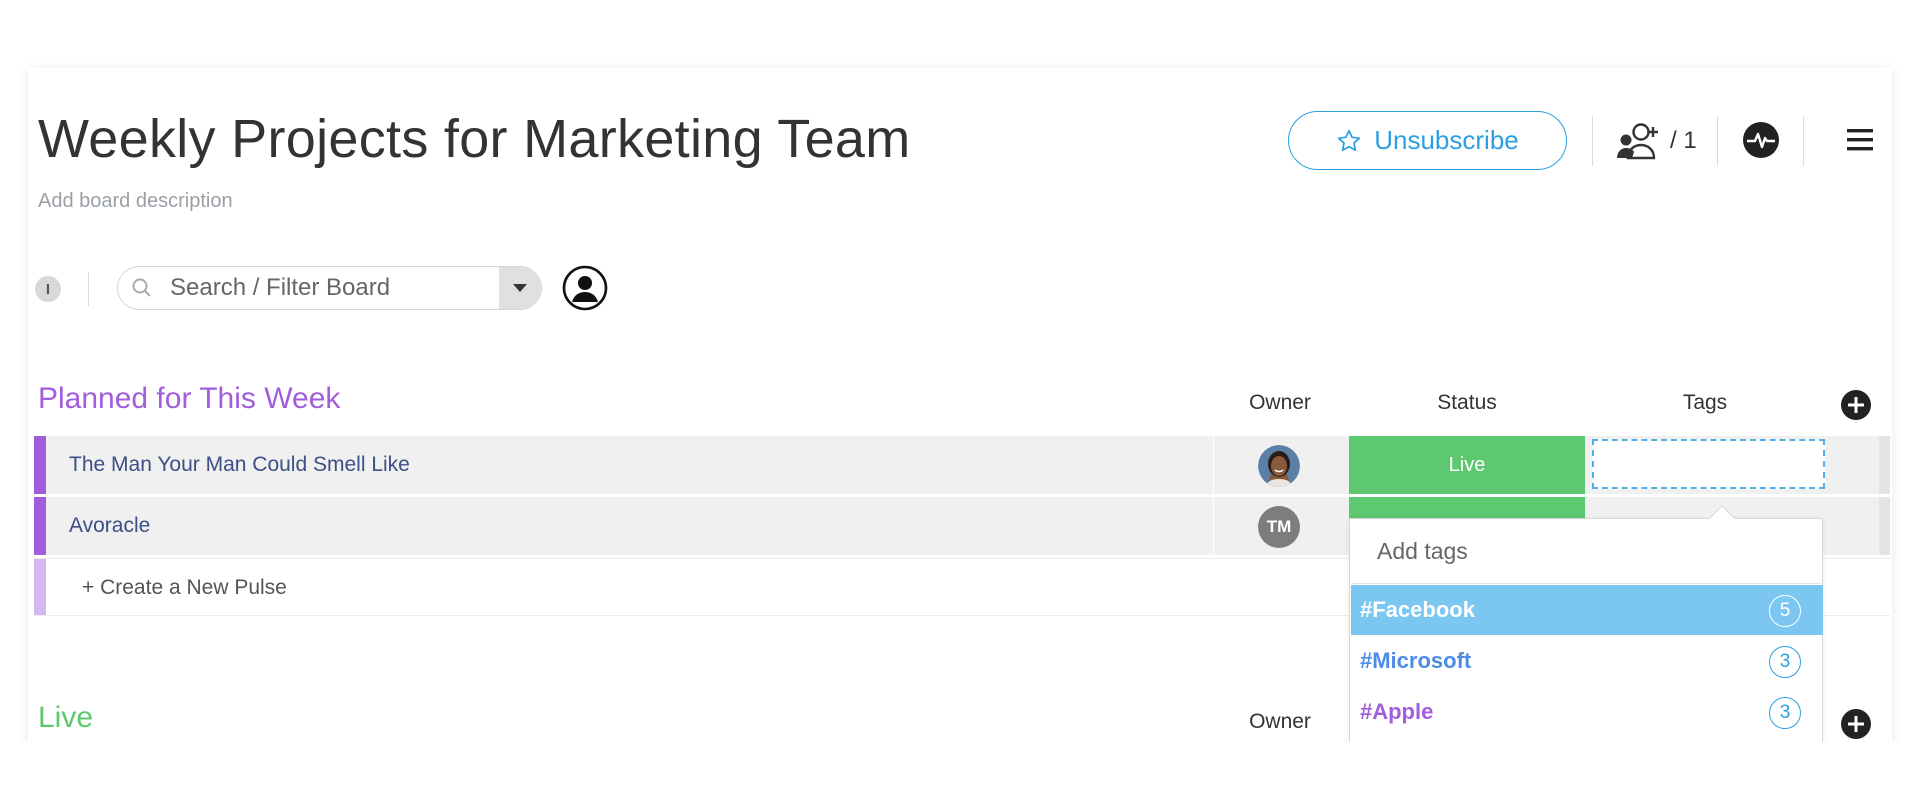  Describe the element at coordinates (1637, 141) in the screenshot. I see `add-member-icon` at that location.